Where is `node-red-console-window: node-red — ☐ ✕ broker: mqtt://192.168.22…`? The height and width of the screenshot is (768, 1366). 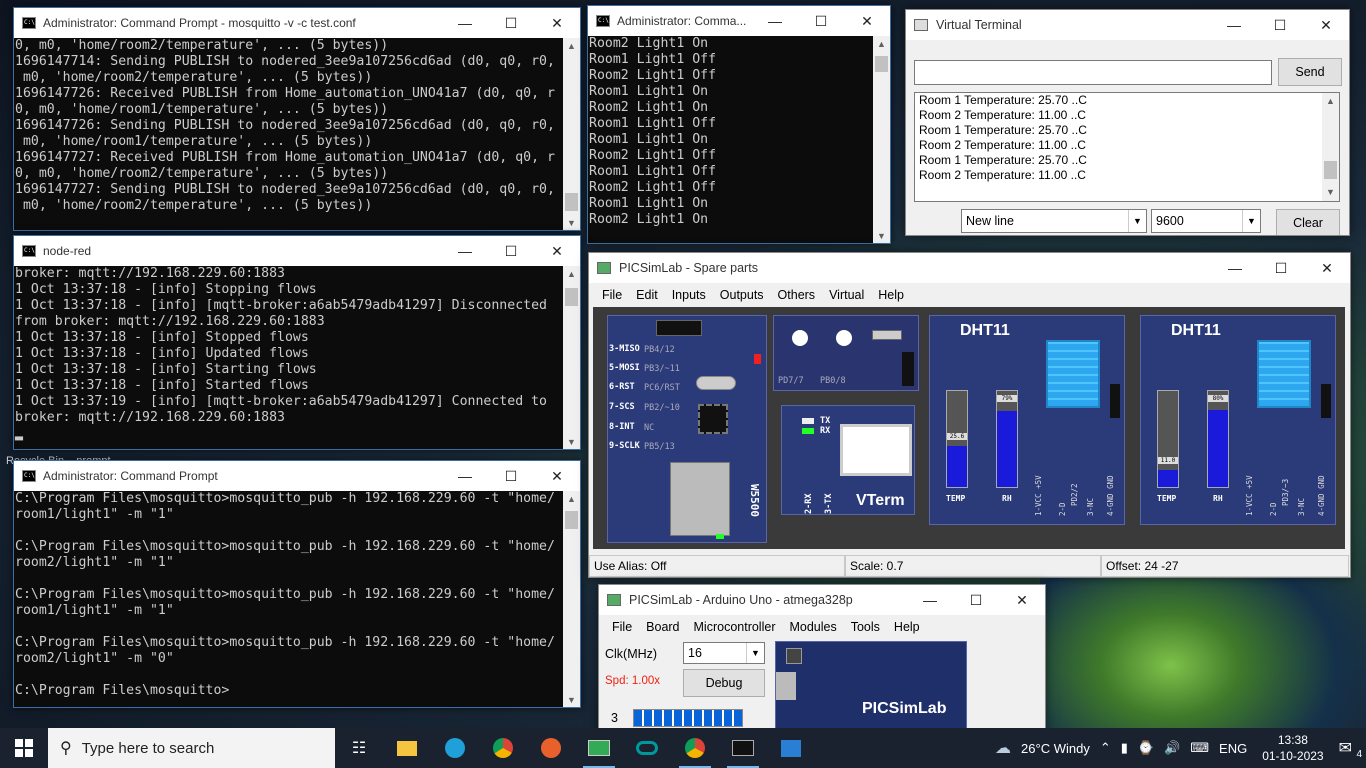 node-red-console-window: node-red — ☐ ✕ broker: mqtt://192.168.22… is located at coordinates (297, 342).